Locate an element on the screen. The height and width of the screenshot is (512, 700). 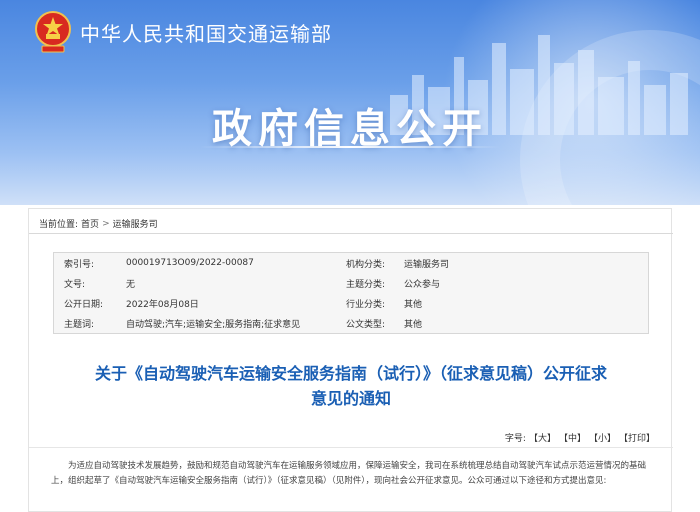
meta-label: 索引号: is located at coordinates (79, 264).